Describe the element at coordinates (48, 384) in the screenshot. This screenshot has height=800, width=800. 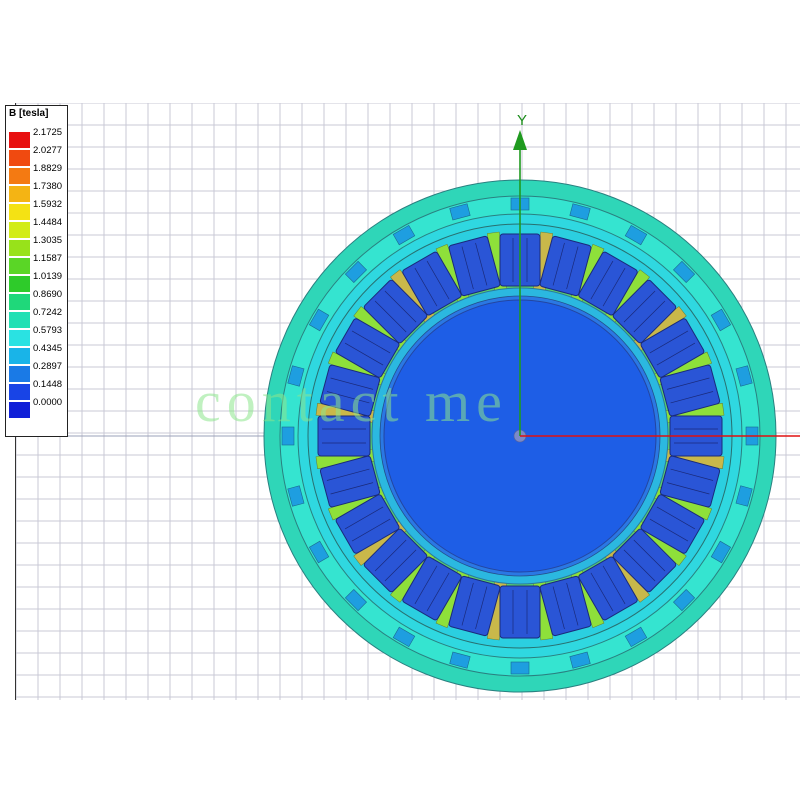
I see `legend-tick-label: 0.1448` at that location.